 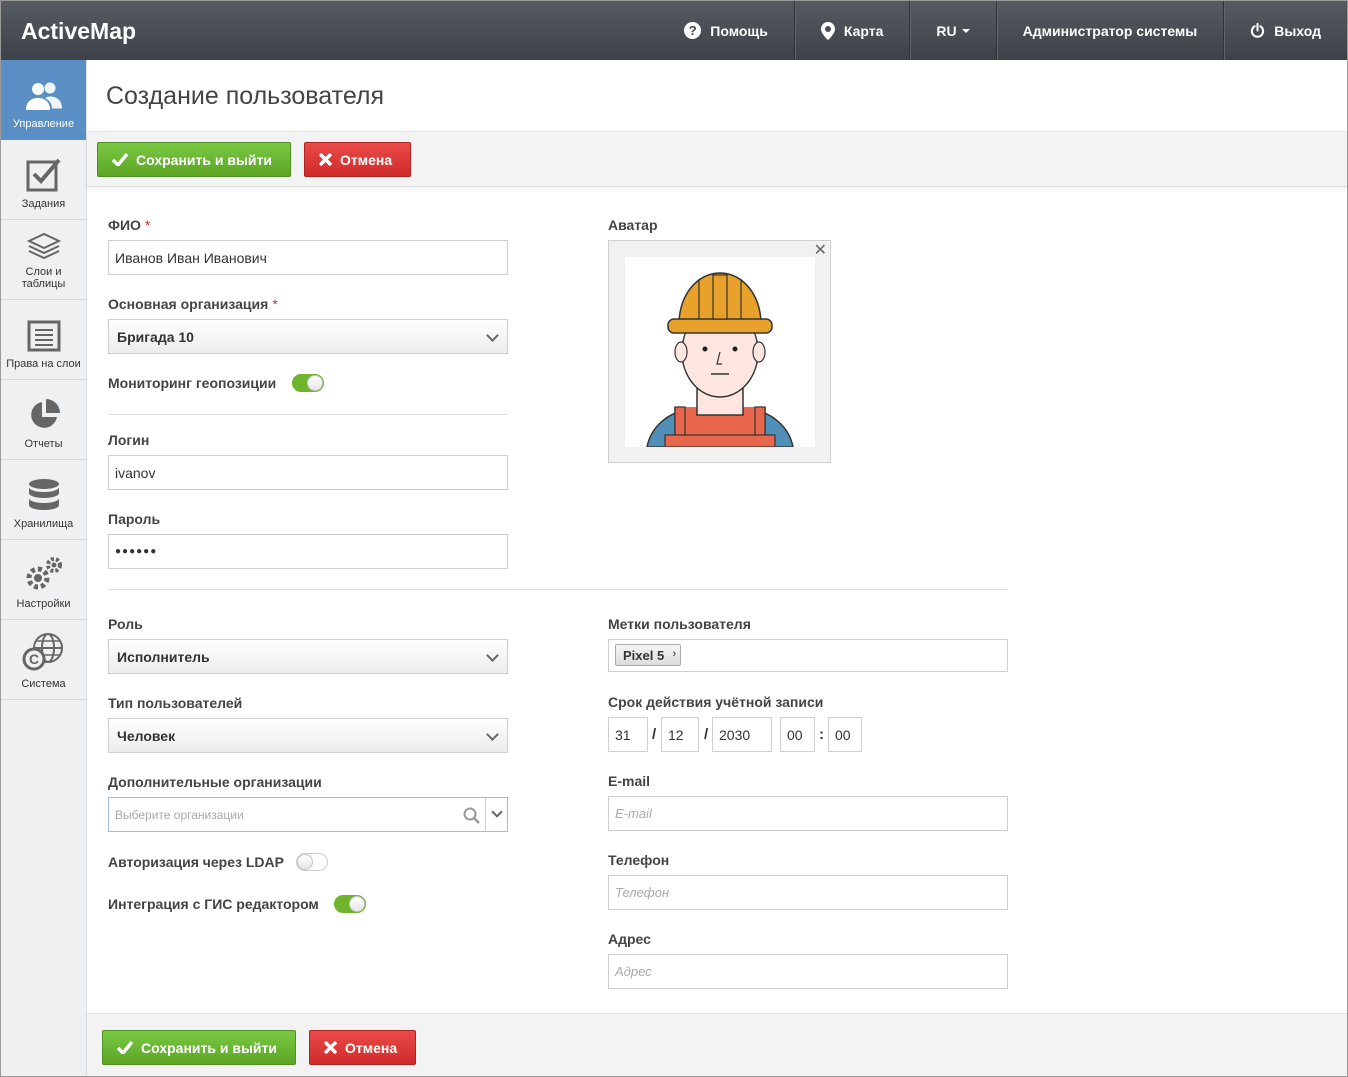 I want to click on sidebar-item-settings: Настройки, so click(x=43, y=580).